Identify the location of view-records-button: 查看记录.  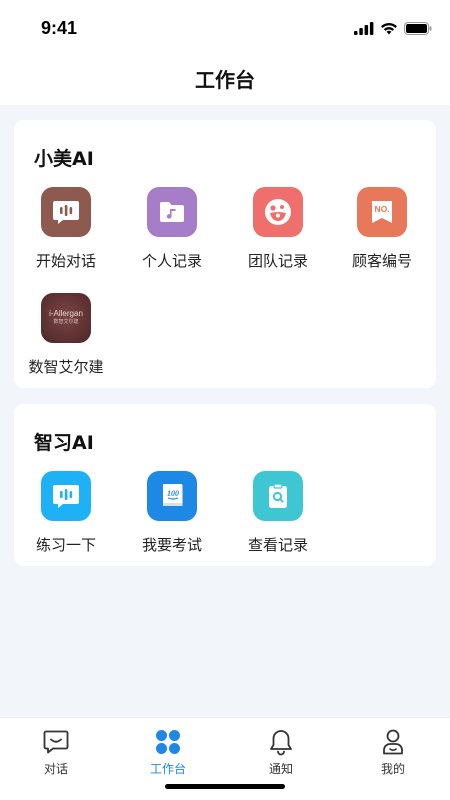
(278, 513).